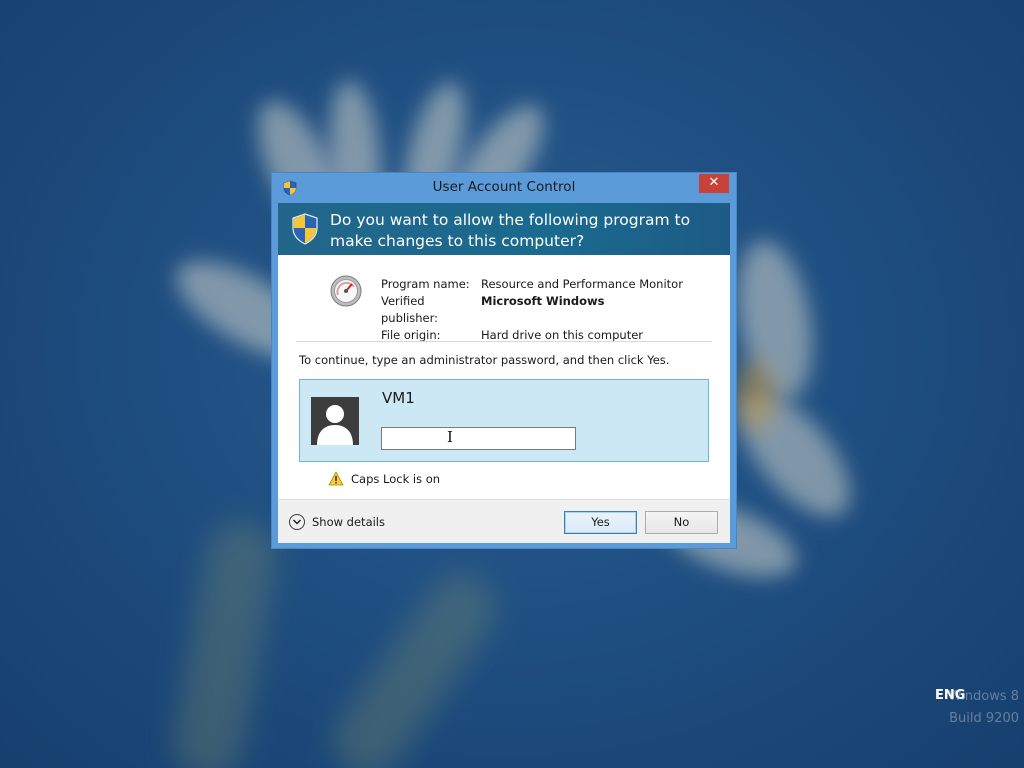 The height and width of the screenshot is (768, 1024). I want to click on no-button: No, so click(681, 522).